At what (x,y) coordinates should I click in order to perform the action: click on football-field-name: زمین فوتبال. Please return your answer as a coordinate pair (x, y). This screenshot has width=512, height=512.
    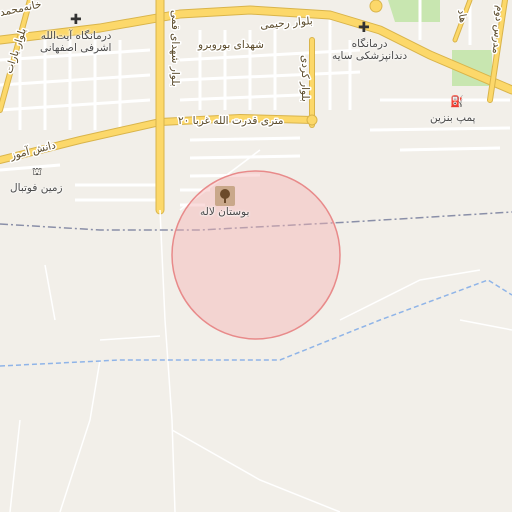
    Looking at the image, I should click on (36, 188).